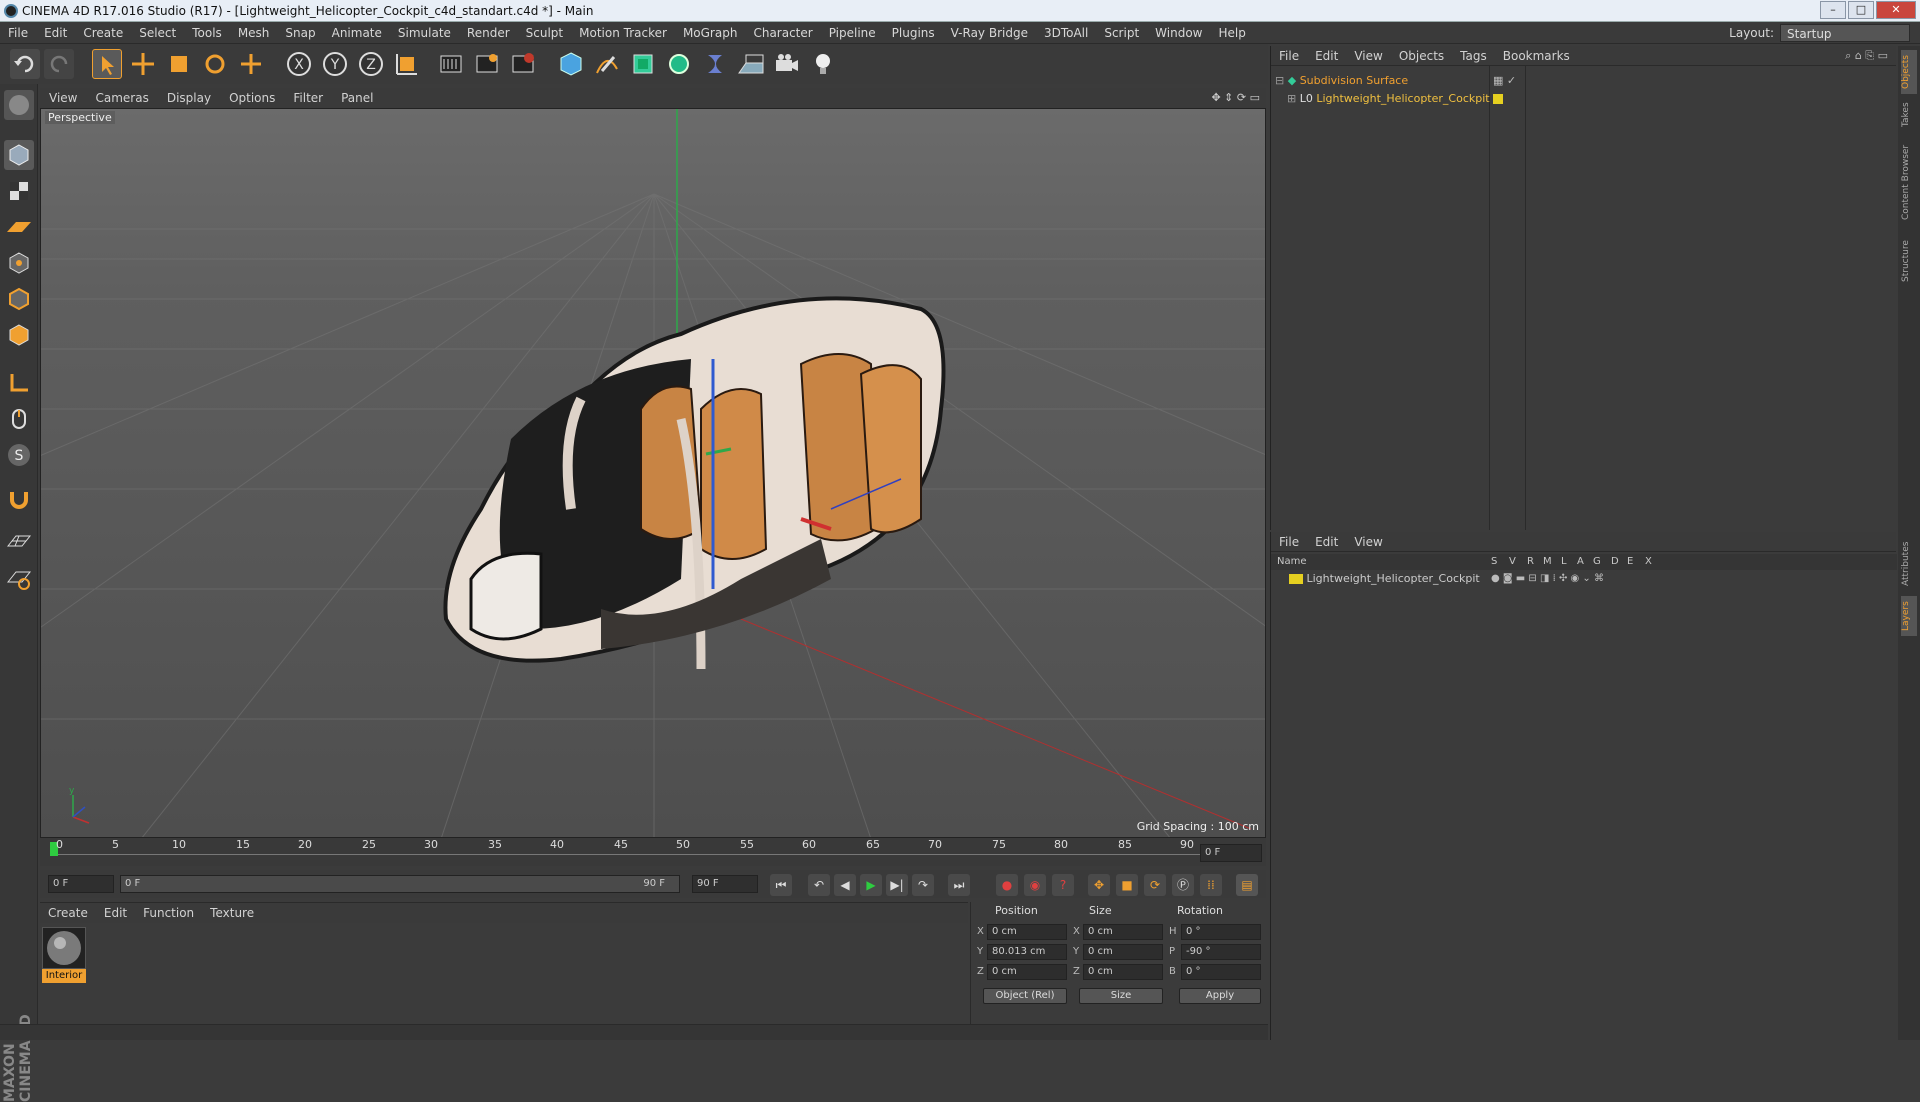 This screenshot has width=1920, height=1102. I want to click on menu-sculpt: Sculpt, so click(544, 33).